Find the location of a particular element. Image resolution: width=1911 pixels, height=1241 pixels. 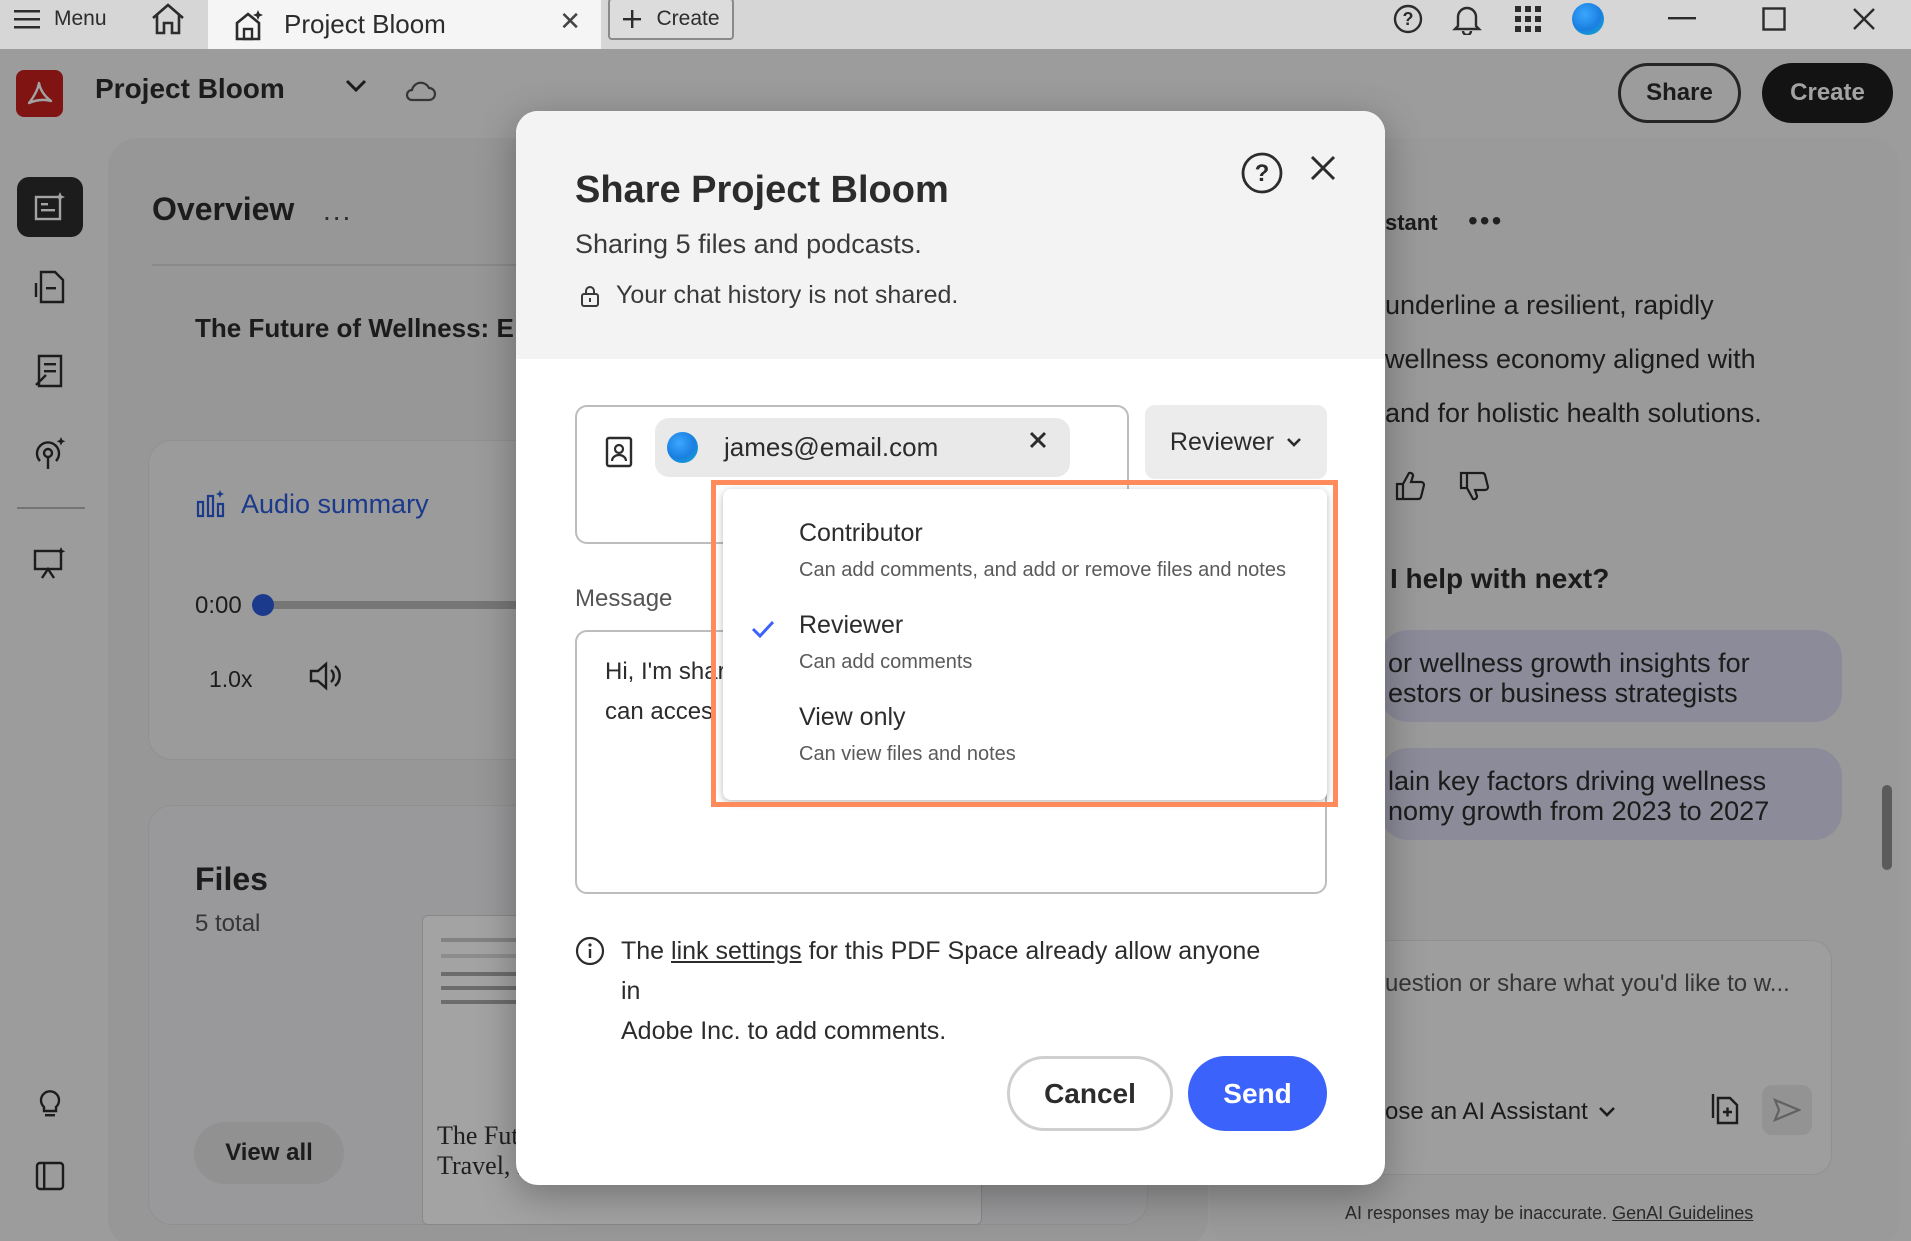

create-tab-button: Create is located at coordinates (671, 20).